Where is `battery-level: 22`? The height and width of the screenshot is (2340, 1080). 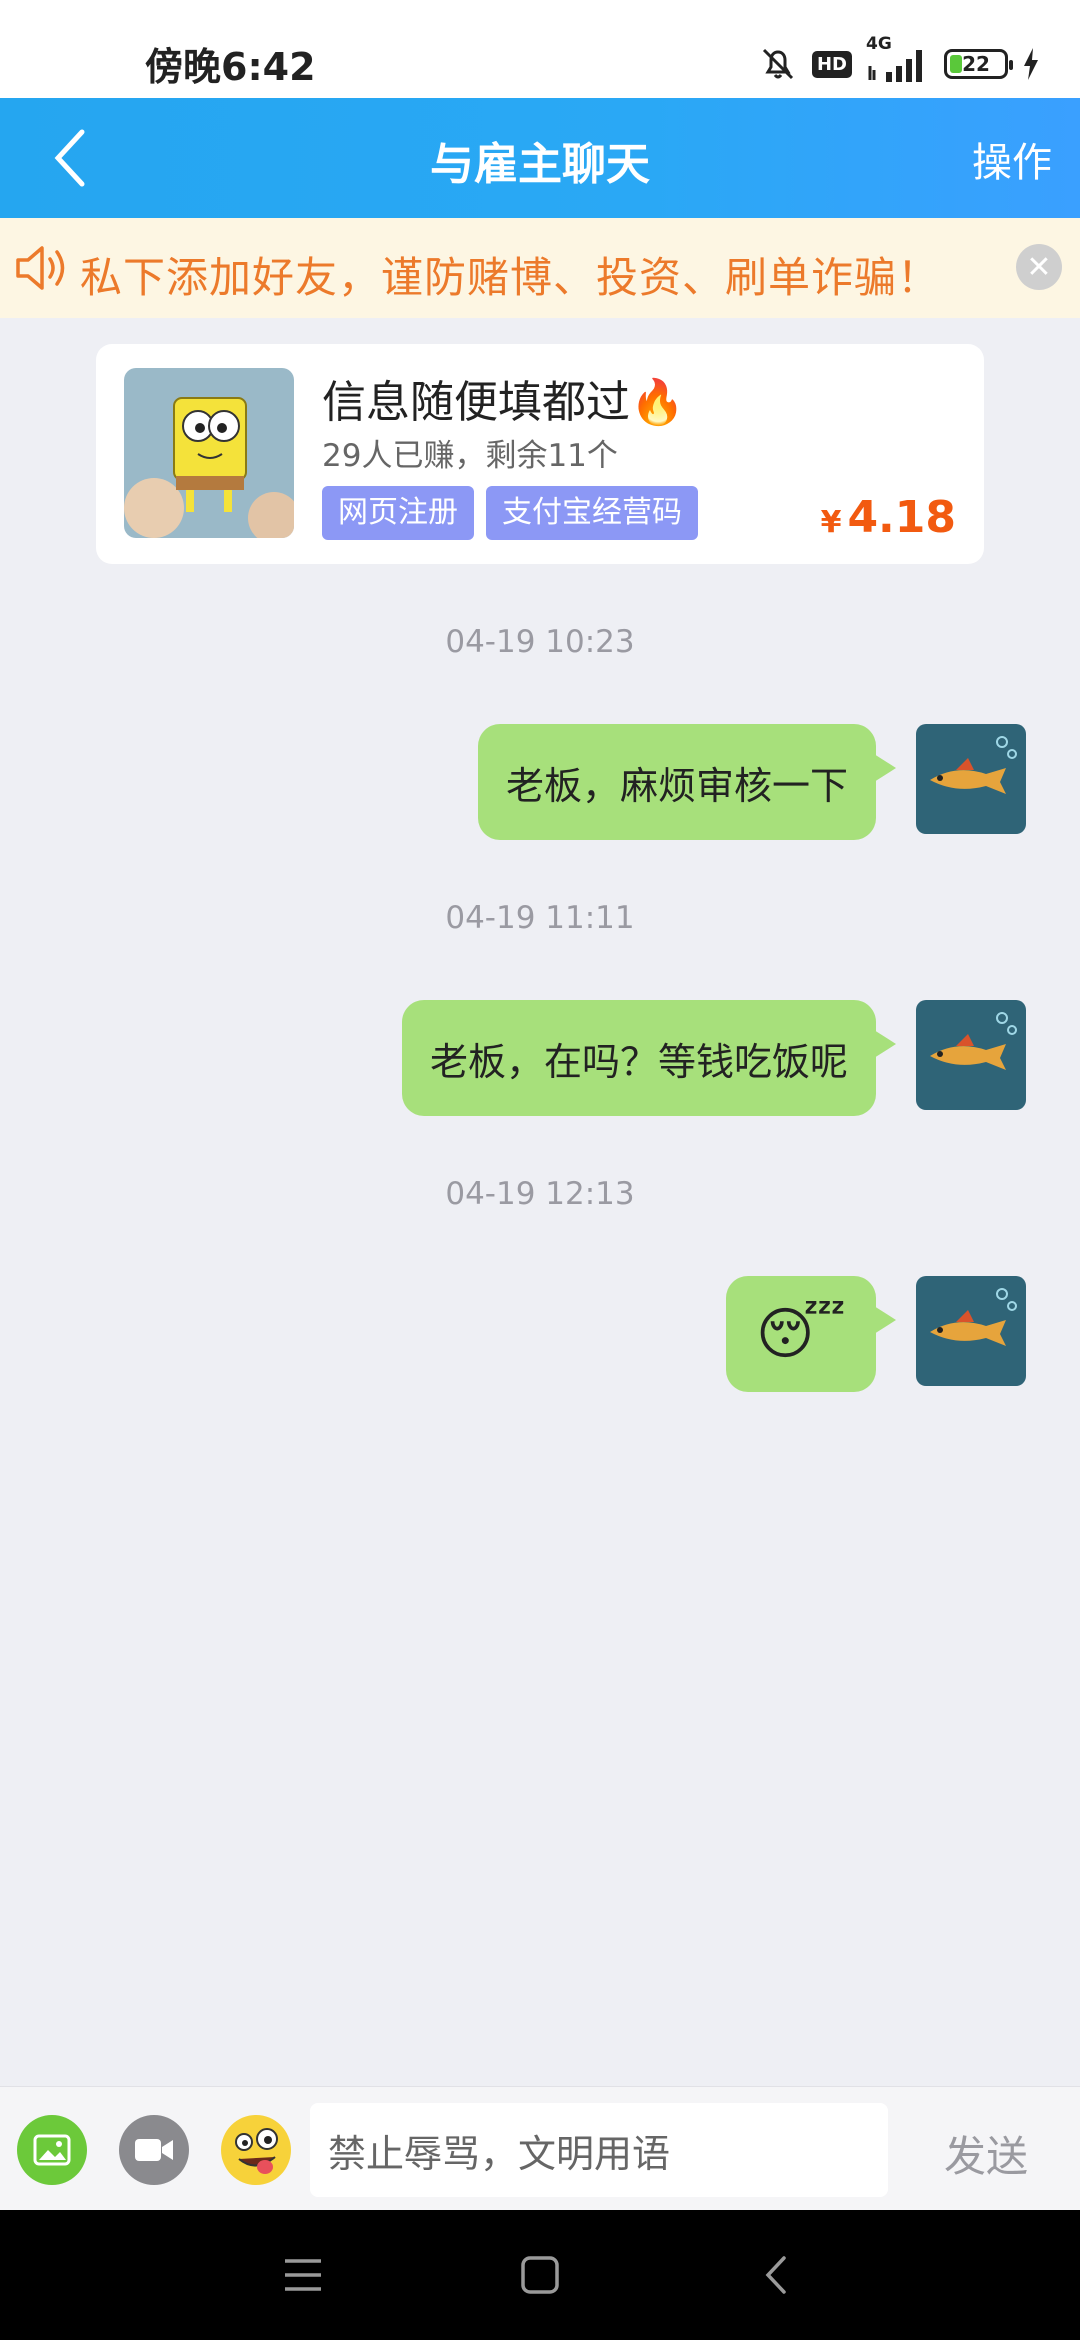
battery-level: 22 is located at coordinates (976, 64).